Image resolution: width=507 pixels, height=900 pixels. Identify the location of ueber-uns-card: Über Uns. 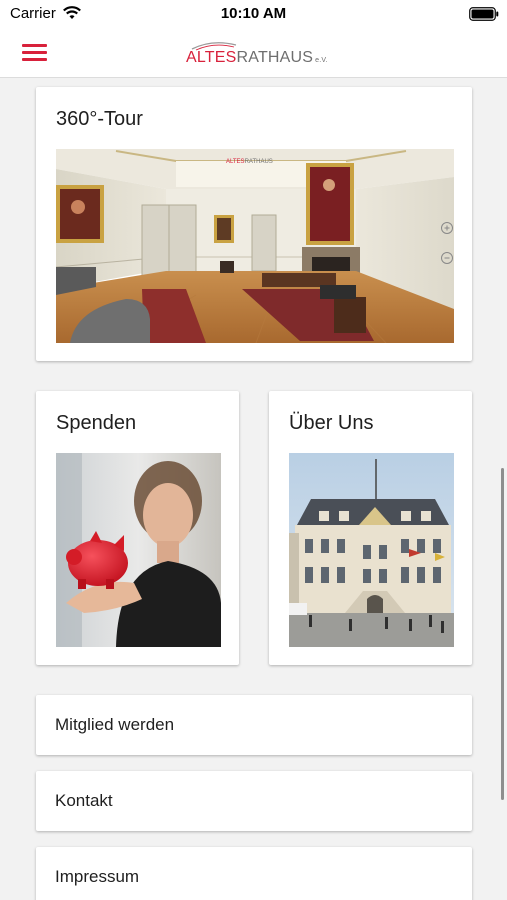
(370, 528).